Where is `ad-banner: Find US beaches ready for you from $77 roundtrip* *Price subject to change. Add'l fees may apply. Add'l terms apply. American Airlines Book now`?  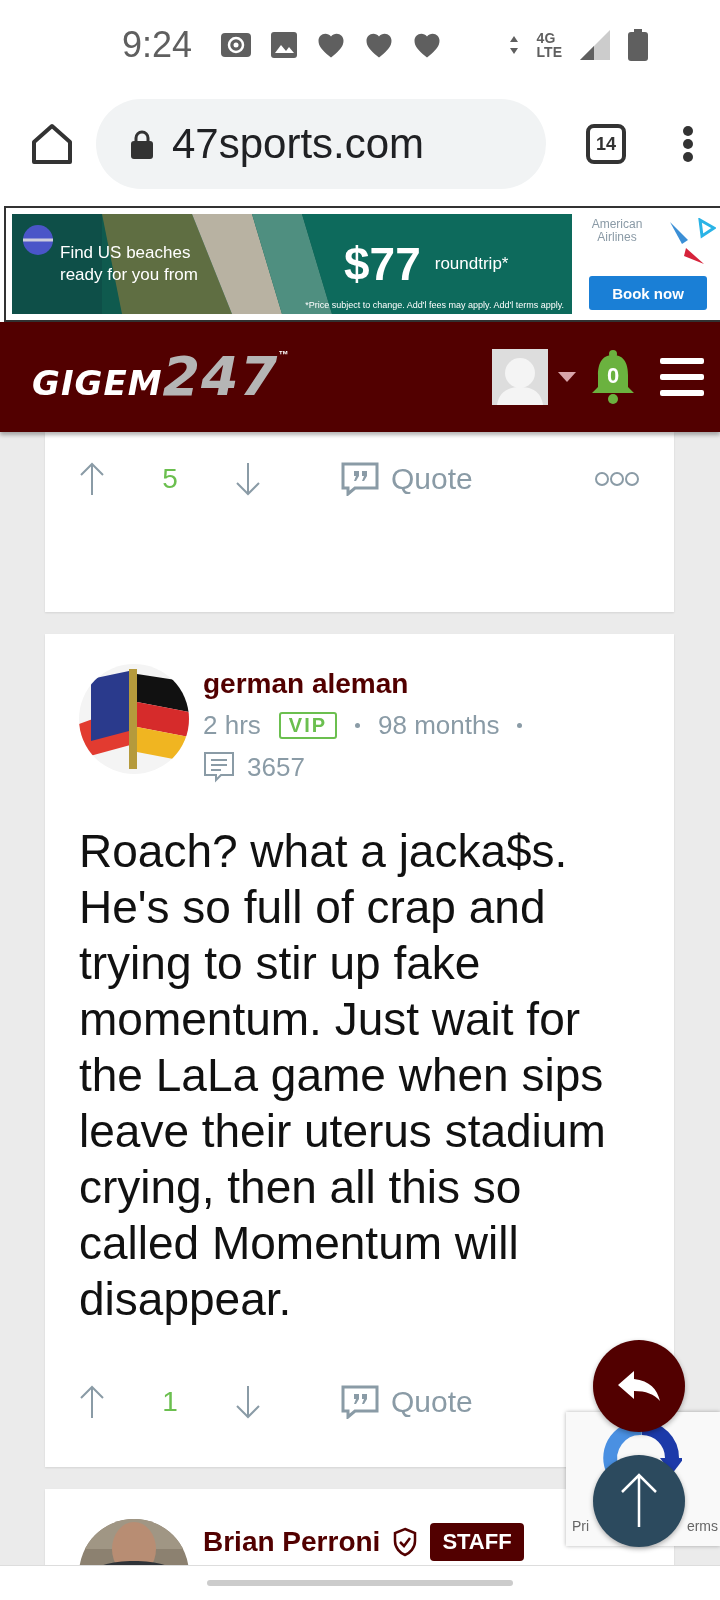 ad-banner: Find US beaches ready for you from $77 roundtrip* *Price subject to change. Add'l fees may apply. Add'l terms apply. American Airlines Book now is located at coordinates (362, 264).